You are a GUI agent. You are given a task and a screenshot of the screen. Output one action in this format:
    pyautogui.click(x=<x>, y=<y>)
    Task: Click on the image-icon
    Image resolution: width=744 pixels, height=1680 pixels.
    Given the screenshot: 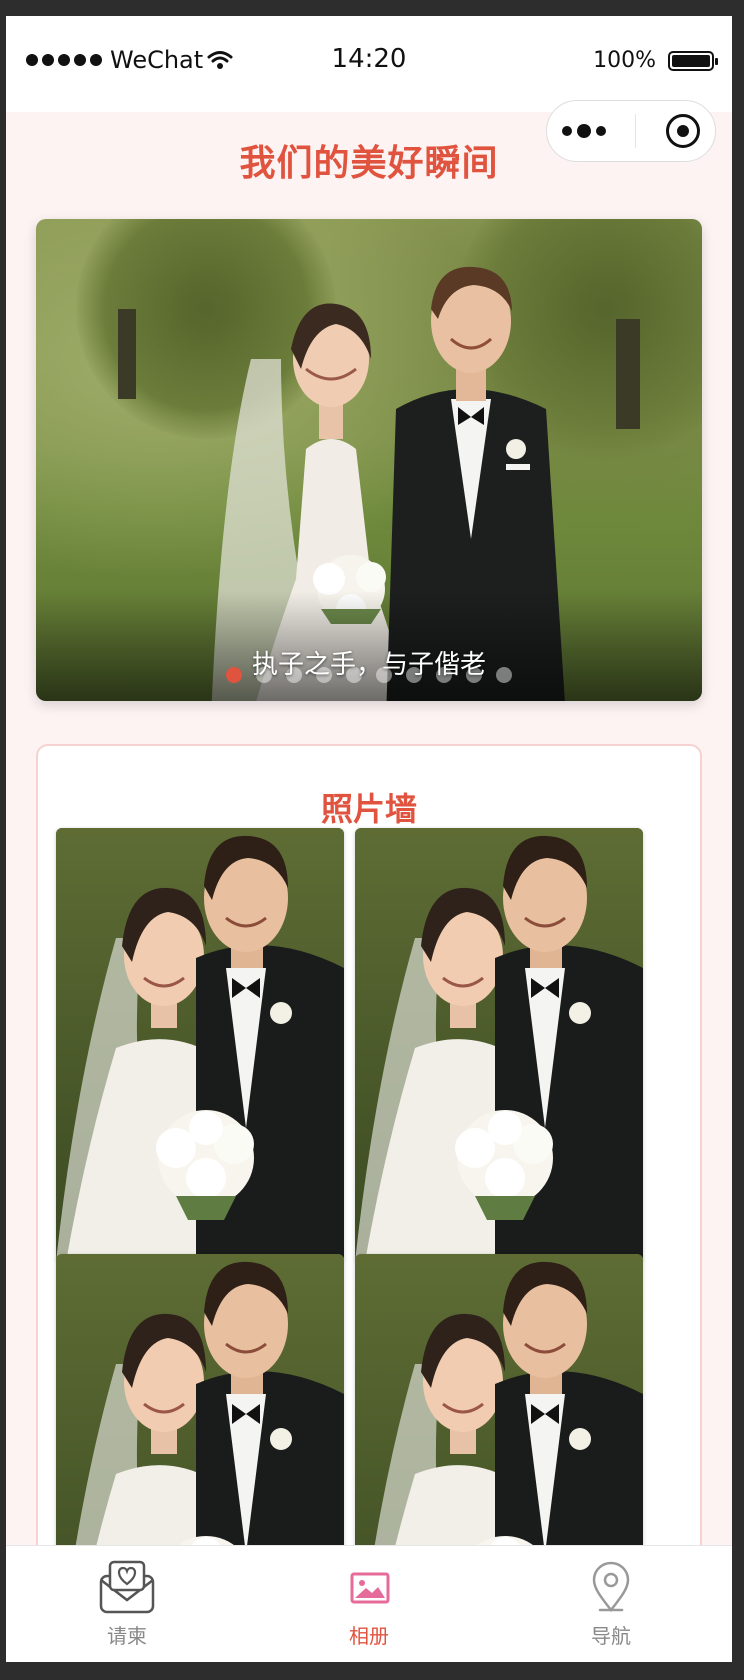 What is the action you would take?
    pyautogui.click(x=370, y=1588)
    